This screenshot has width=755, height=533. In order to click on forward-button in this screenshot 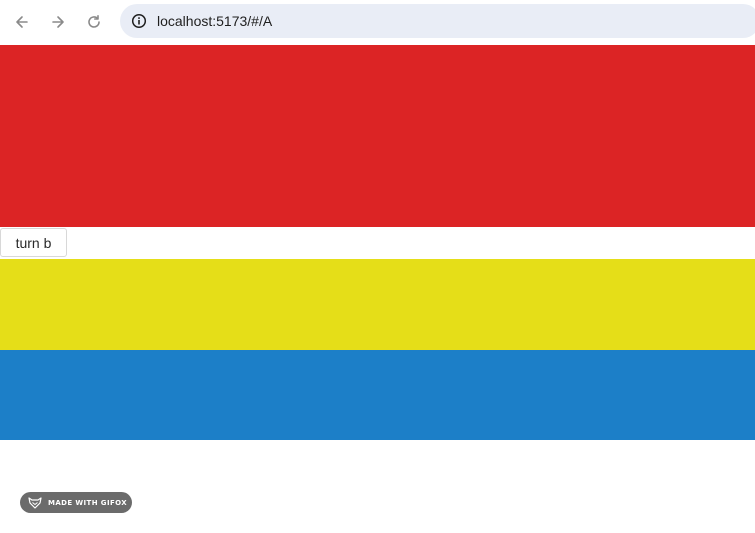, I will do `click(58, 22)`.